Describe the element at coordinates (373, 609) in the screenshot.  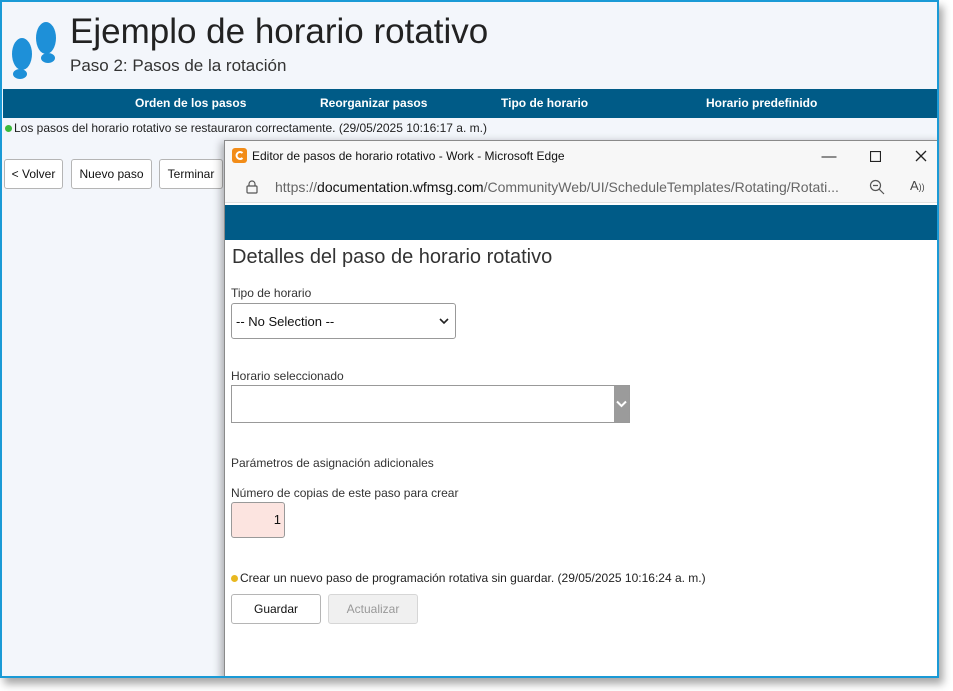
I see `update-button: Actualizar` at that location.